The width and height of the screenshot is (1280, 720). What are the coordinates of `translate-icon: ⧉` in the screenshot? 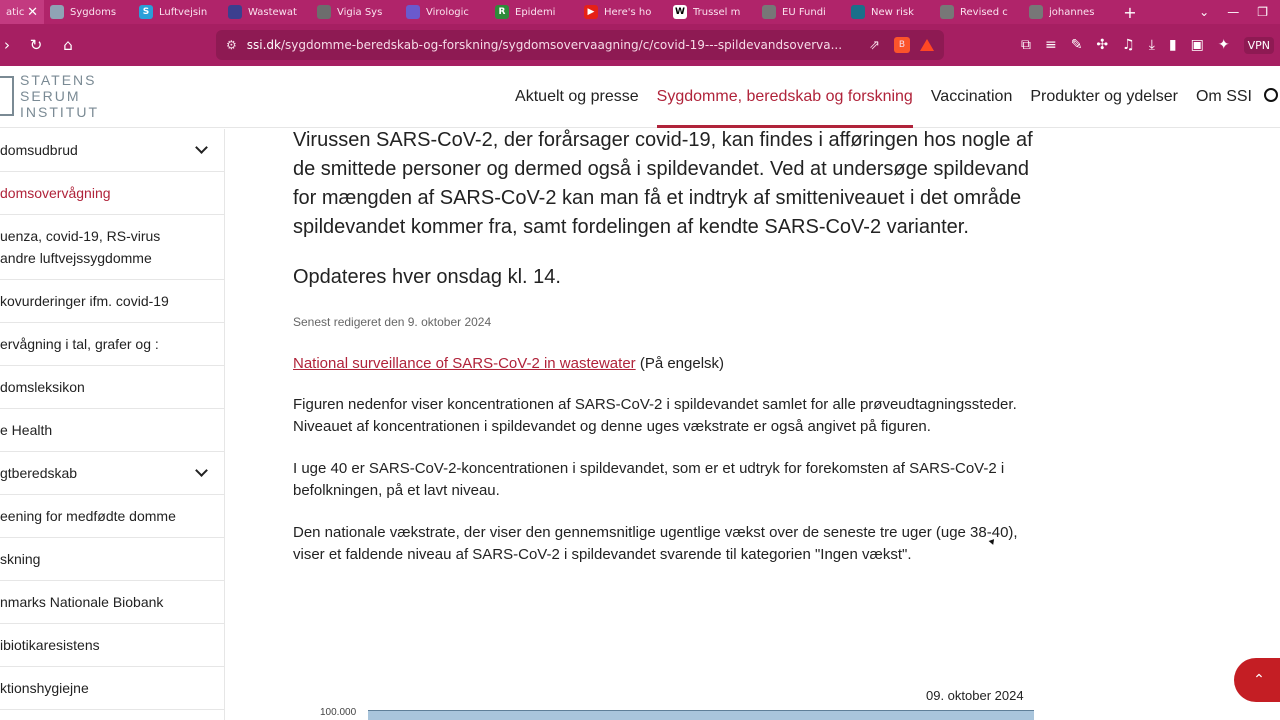 It's located at (1026, 45).